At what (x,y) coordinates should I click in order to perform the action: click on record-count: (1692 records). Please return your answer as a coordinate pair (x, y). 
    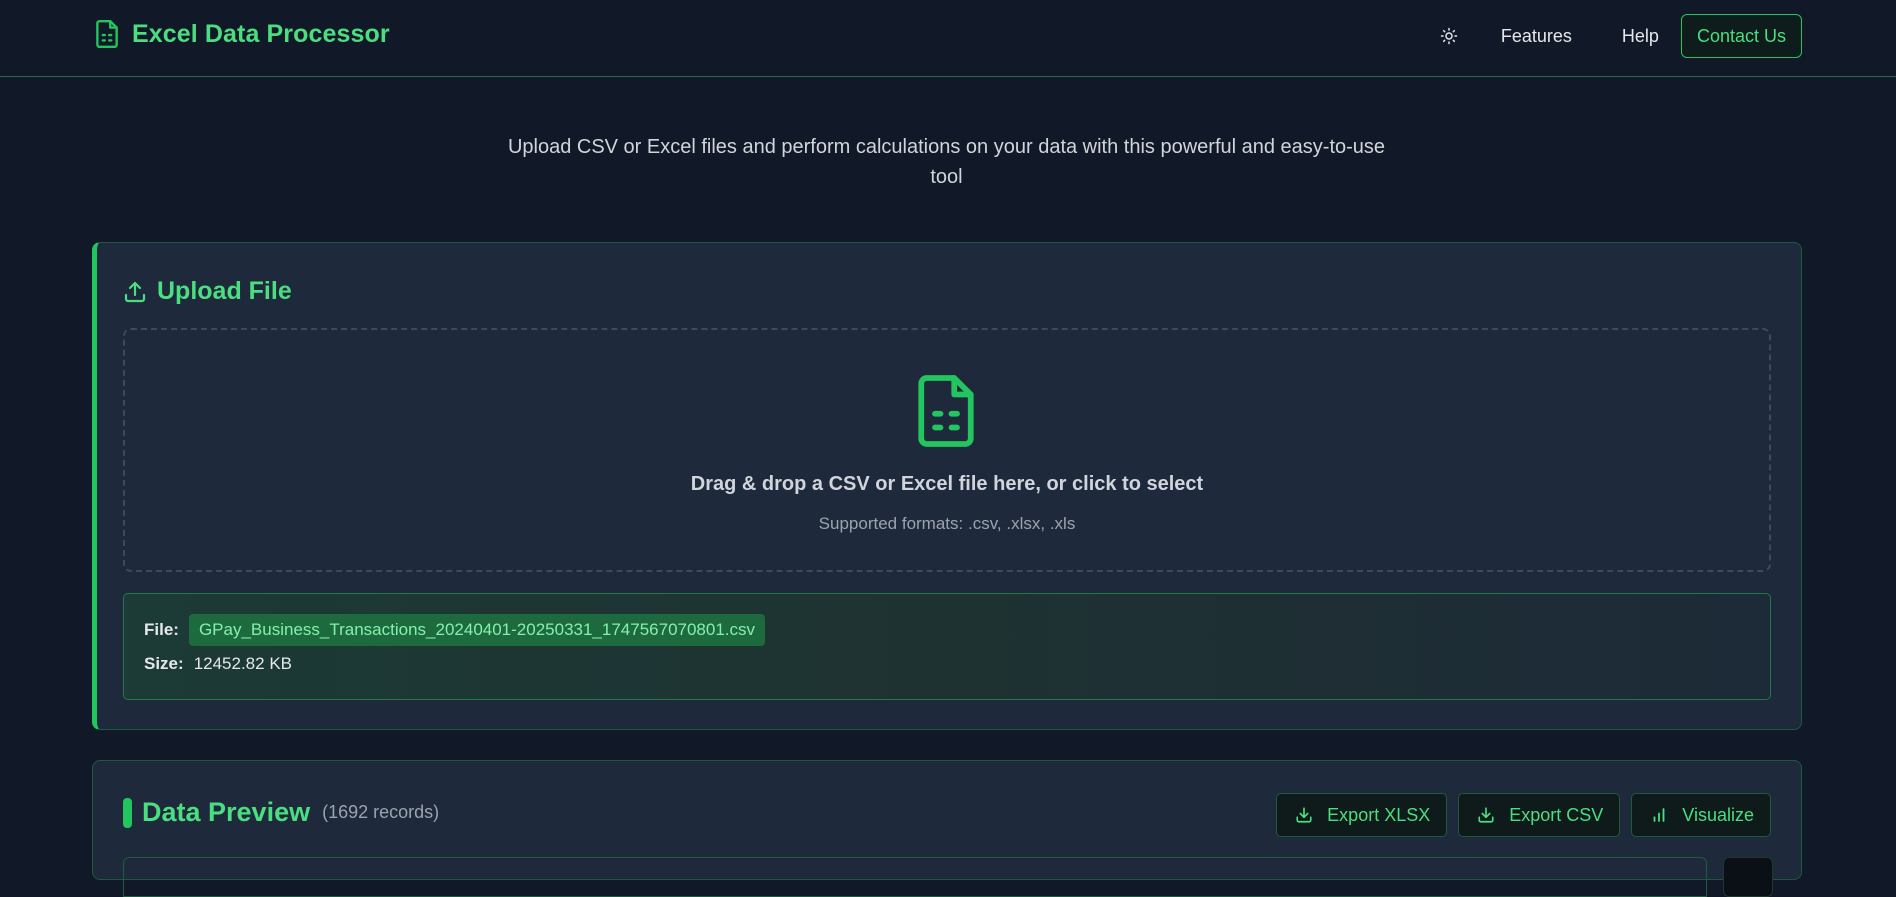
    Looking at the image, I should click on (381, 812).